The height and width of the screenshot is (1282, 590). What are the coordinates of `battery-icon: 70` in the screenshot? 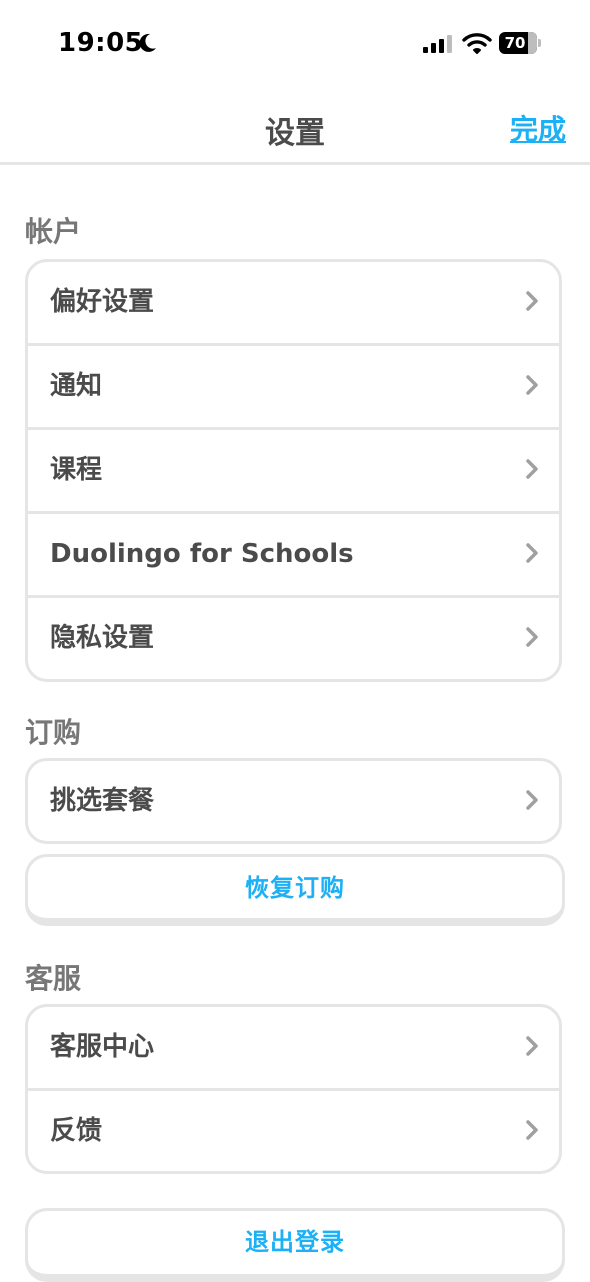 It's located at (520, 43).